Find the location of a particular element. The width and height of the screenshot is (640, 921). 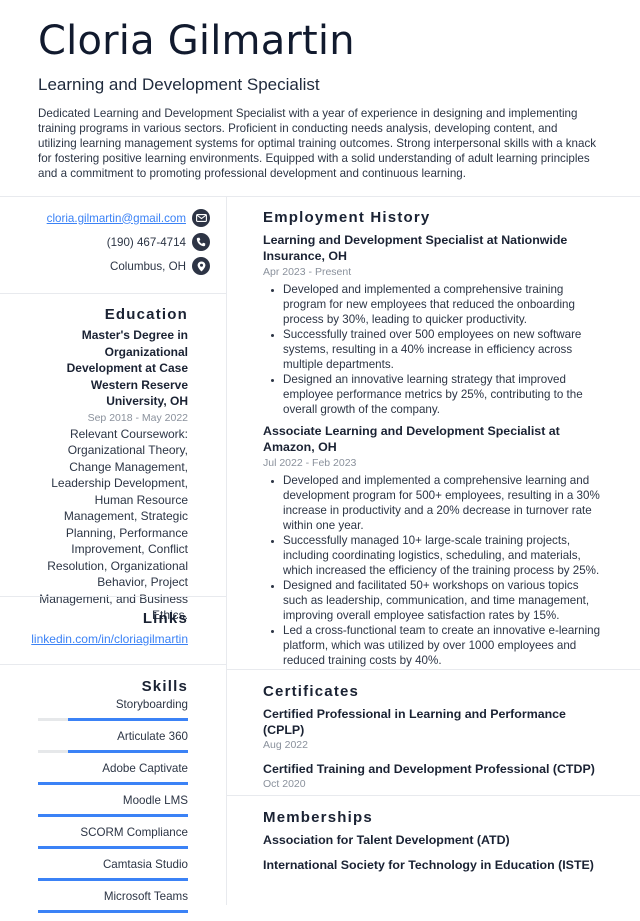

education-divider is located at coordinates (113, 596).